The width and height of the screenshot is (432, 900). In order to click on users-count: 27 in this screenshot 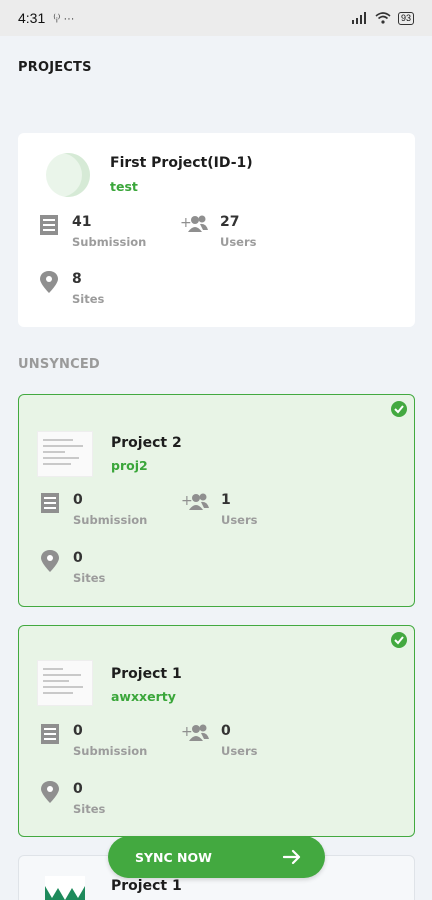, I will do `click(230, 222)`.